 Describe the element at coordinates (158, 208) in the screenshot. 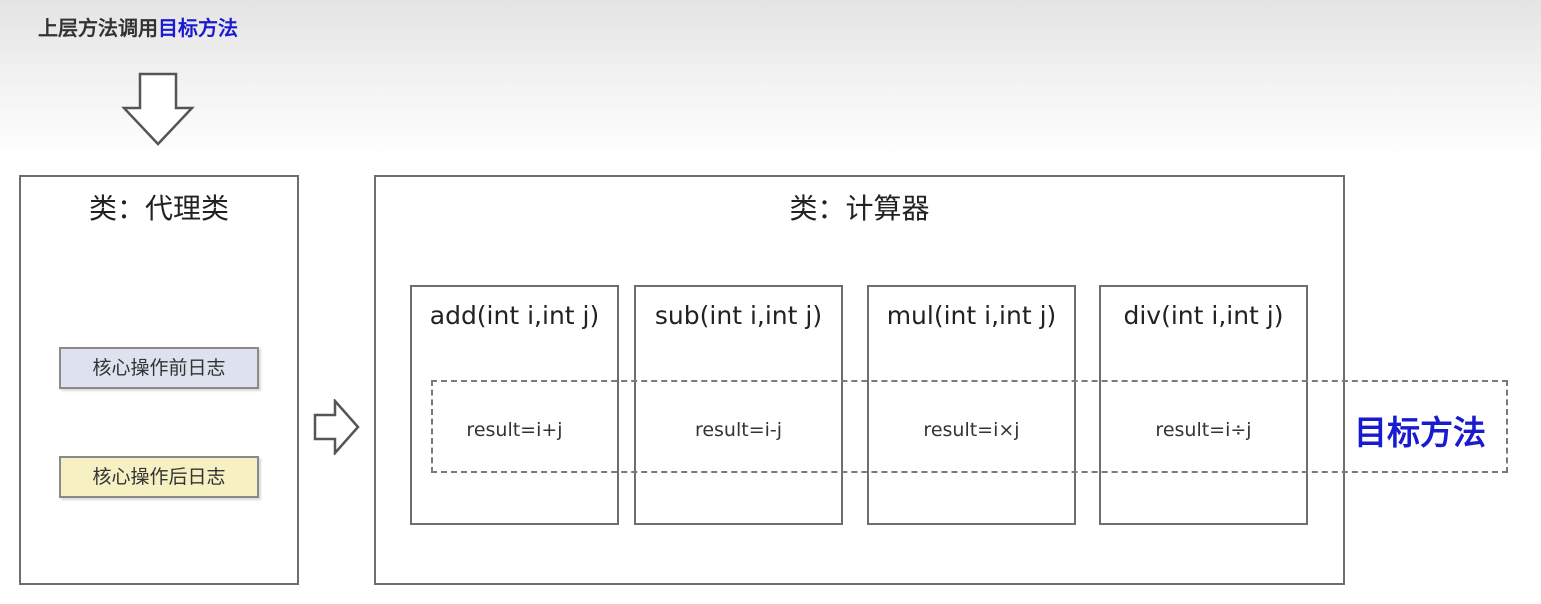

I see `proxy-class-title: 类：代理类` at that location.